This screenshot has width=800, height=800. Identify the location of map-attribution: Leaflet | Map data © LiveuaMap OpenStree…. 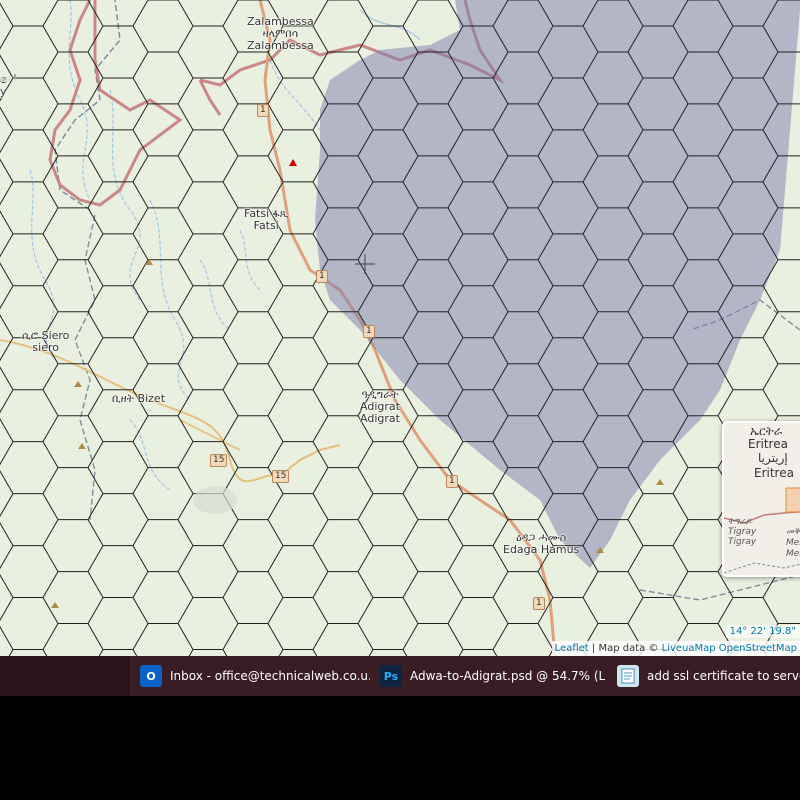
(675, 648).